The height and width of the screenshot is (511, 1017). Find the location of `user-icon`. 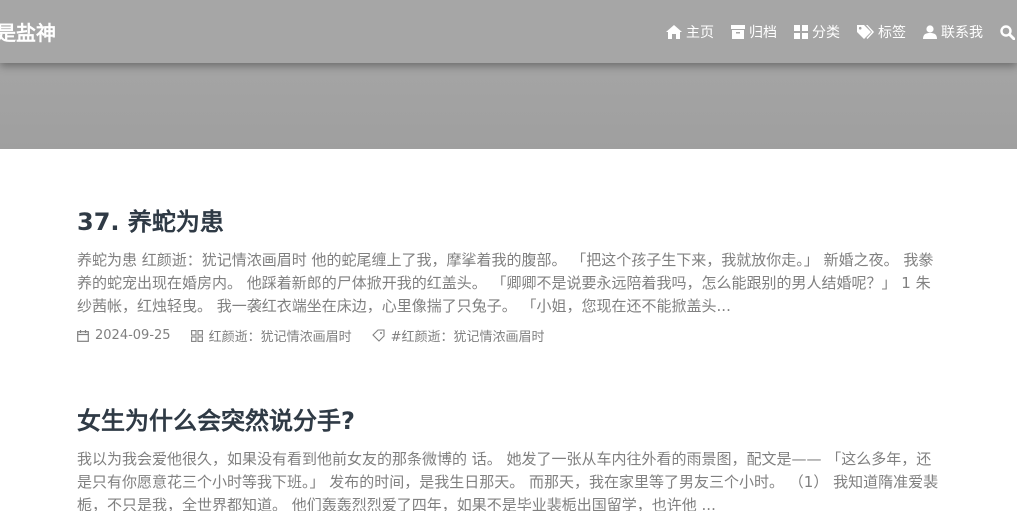

user-icon is located at coordinates (930, 32).